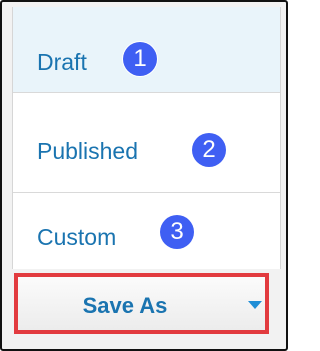 The height and width of the screenshot is (351, 320). I want to click on caret-down-icon, so click(255, 305).